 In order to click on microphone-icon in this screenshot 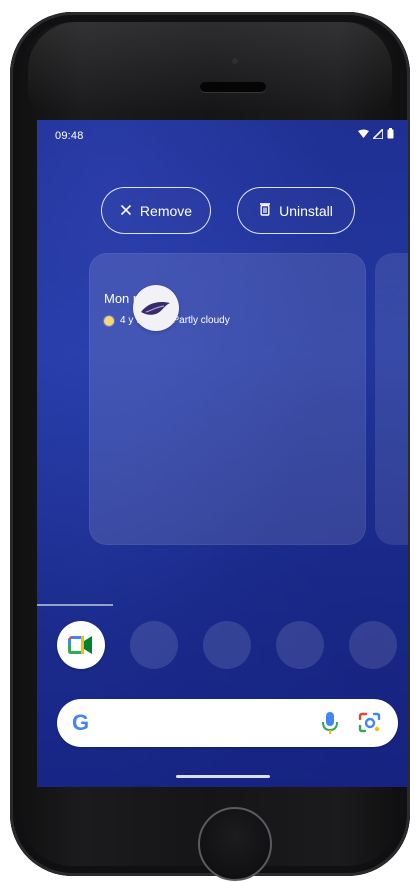, I will do `click(330, 723)`.